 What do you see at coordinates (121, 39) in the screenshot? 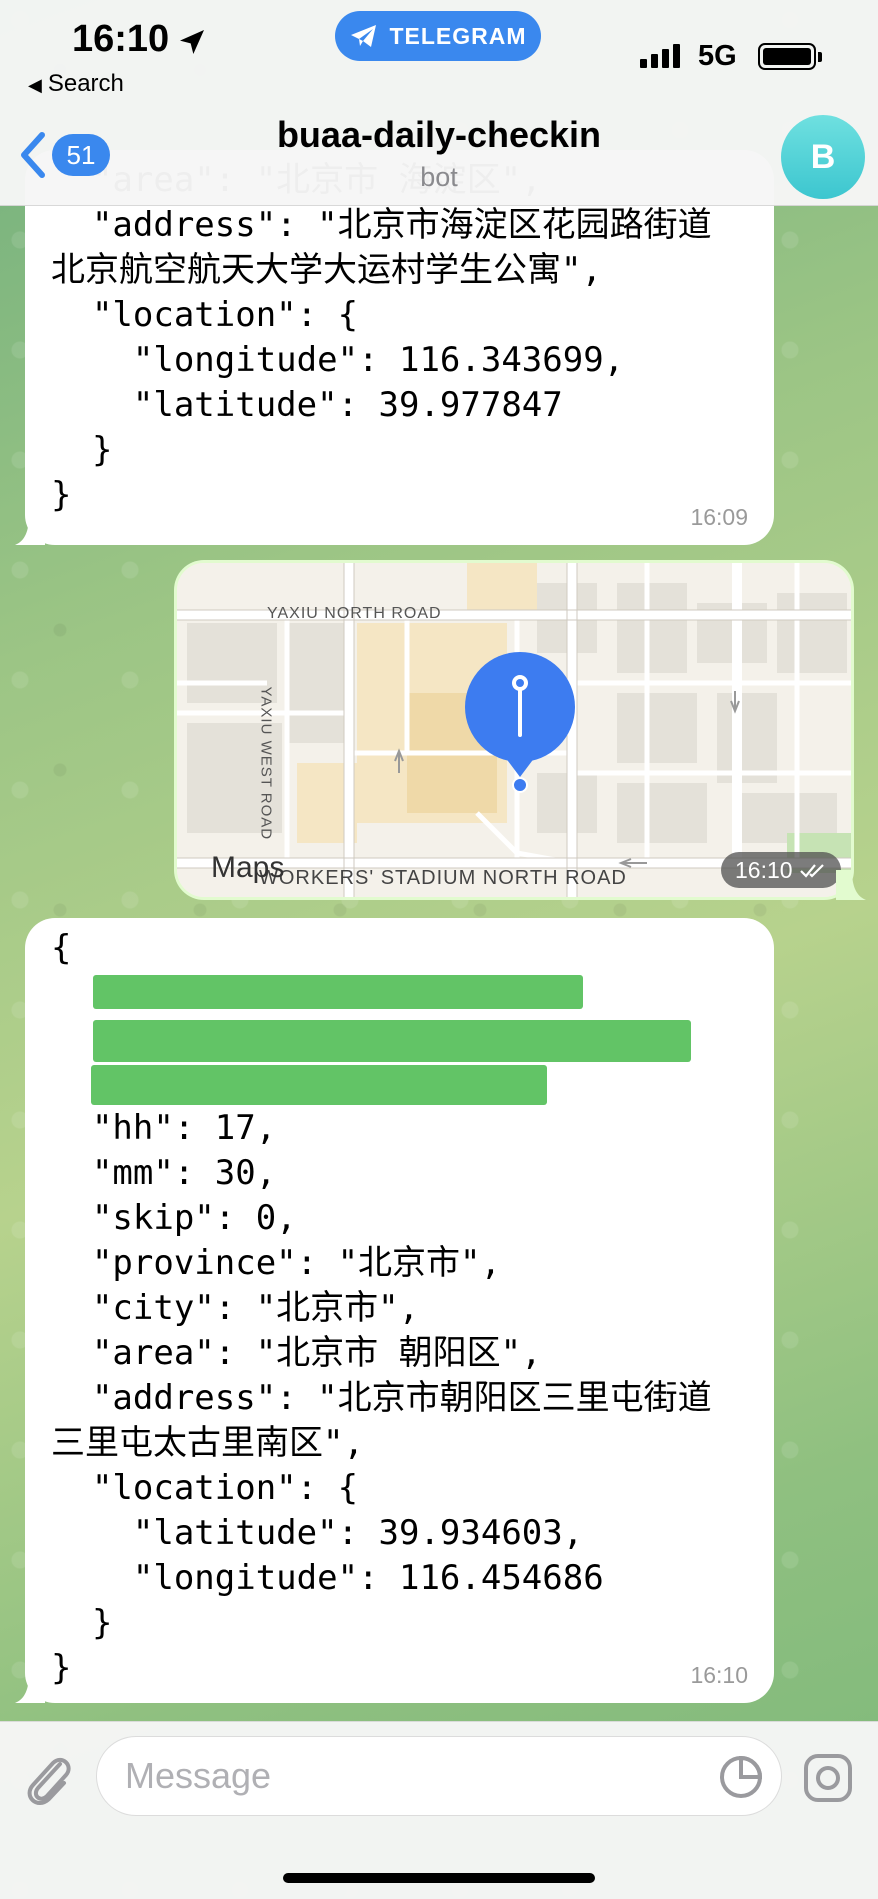
I see `status-time: 16:10` at bounding box center [121, 39].